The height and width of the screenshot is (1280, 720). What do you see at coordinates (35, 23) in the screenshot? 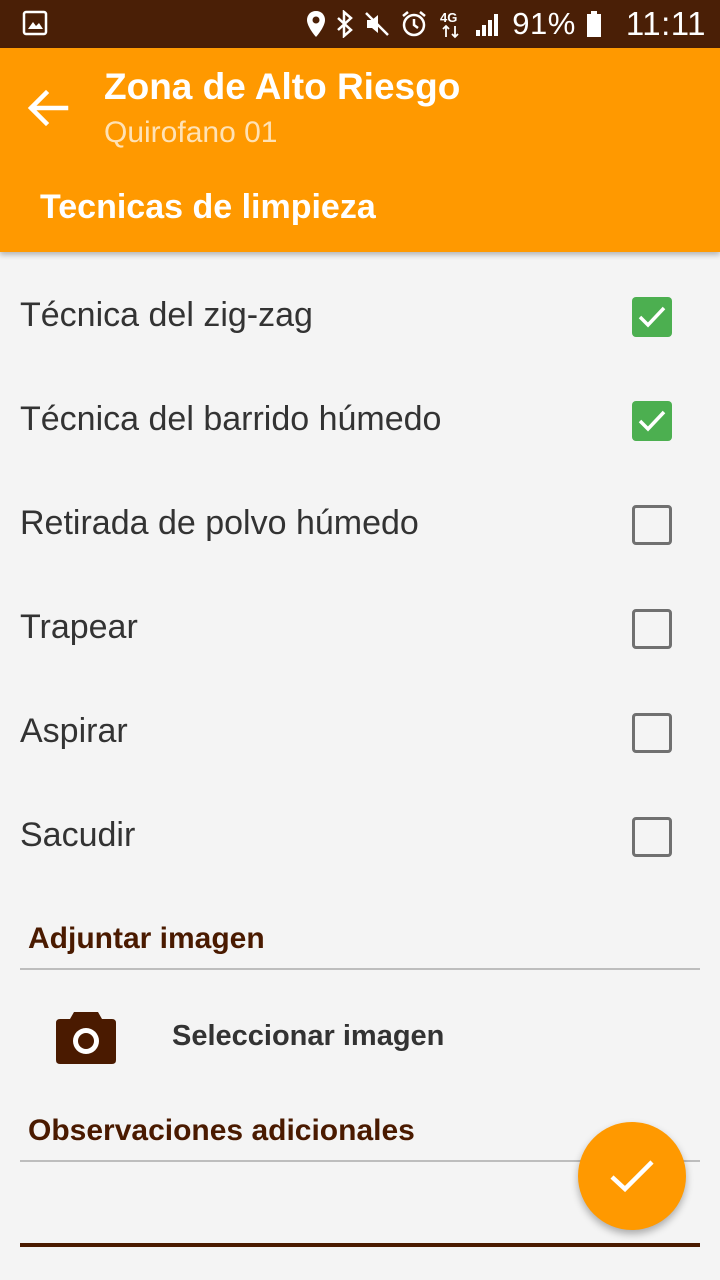
I see `gallery-icon` at bounding box center [35, 23].